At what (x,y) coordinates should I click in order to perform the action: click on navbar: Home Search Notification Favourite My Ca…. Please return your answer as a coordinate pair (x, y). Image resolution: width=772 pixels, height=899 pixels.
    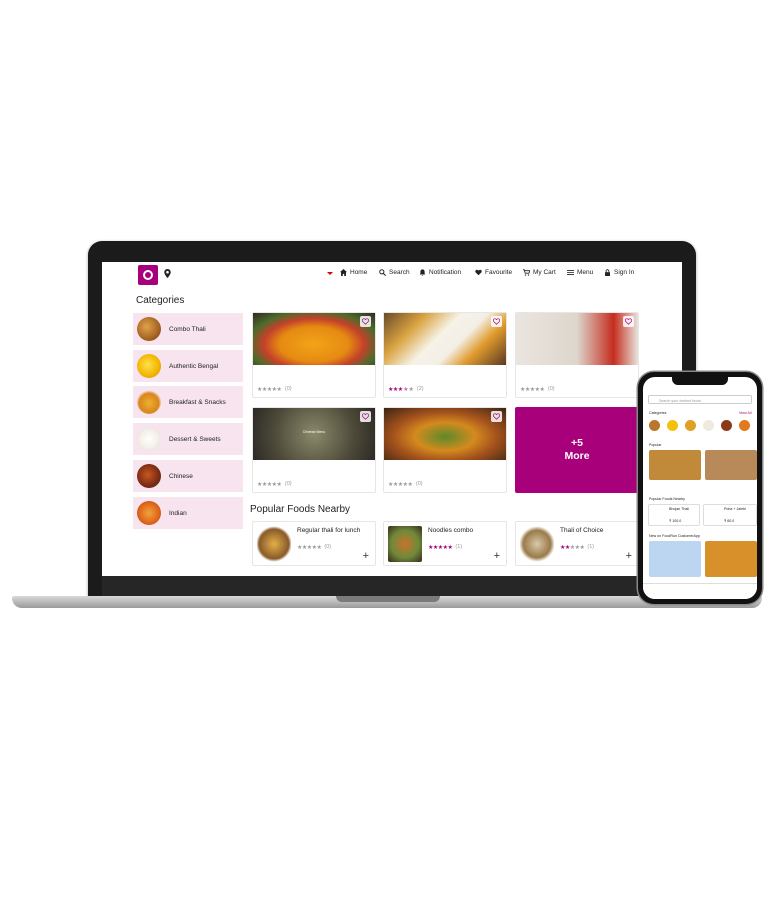
    Looking at the image, I should click on (392, 274).